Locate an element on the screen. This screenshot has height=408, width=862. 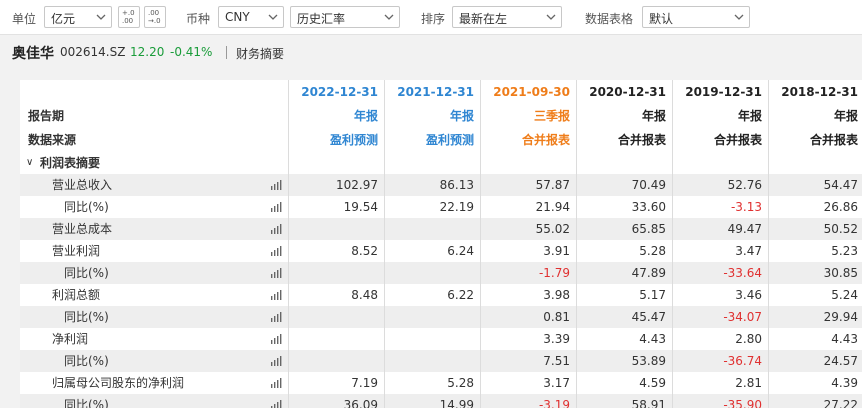
table-cell: 2.81 is located at coordinates (748, 383).